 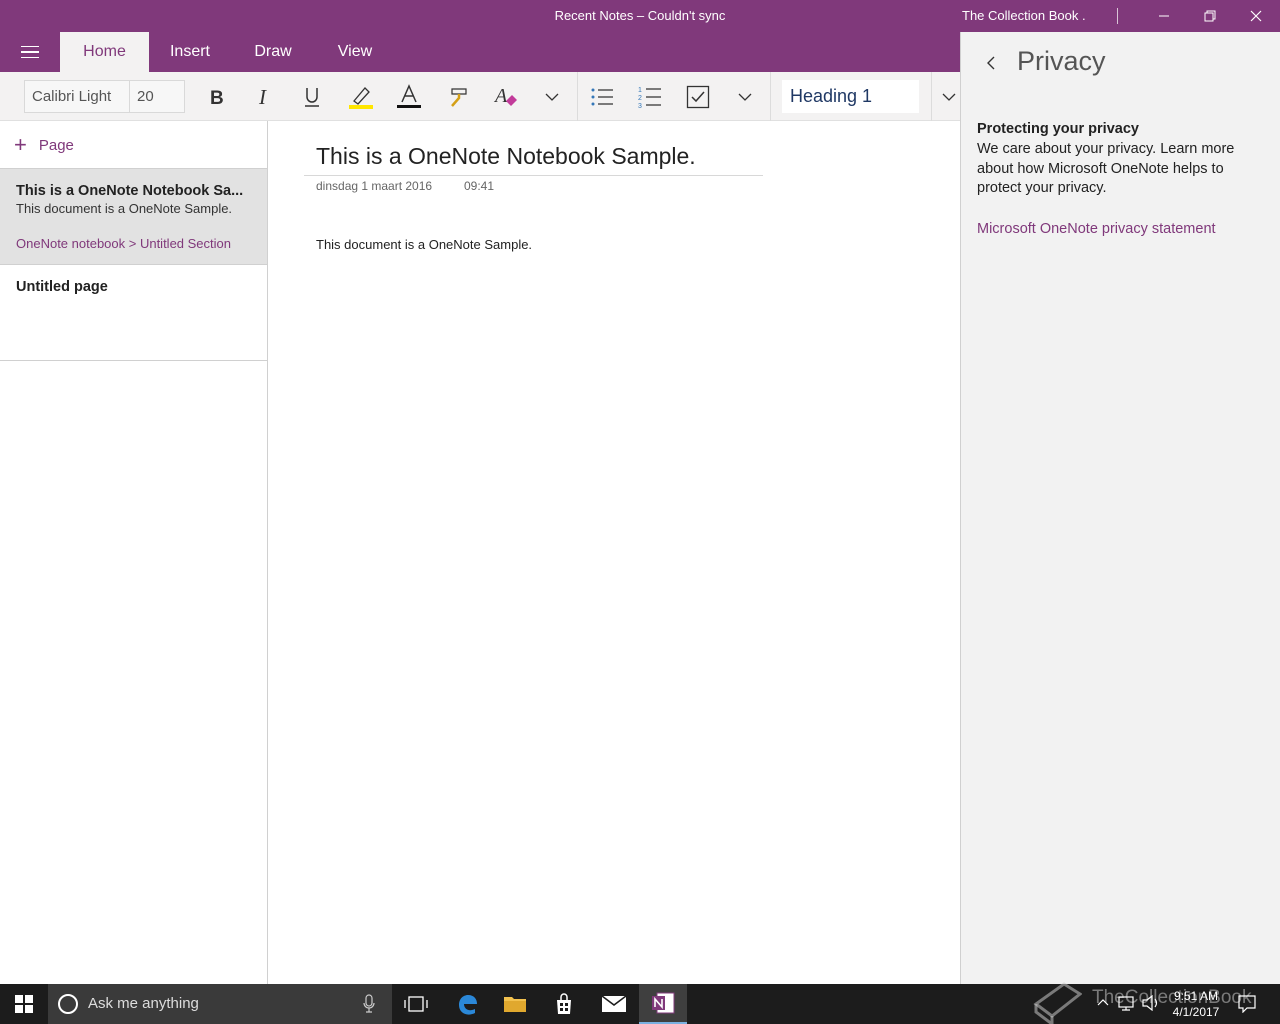 What do you see at coordinates (145, 96) in the screenshot?
I see `font-size-field: 20` at bounding box center [145, 96].